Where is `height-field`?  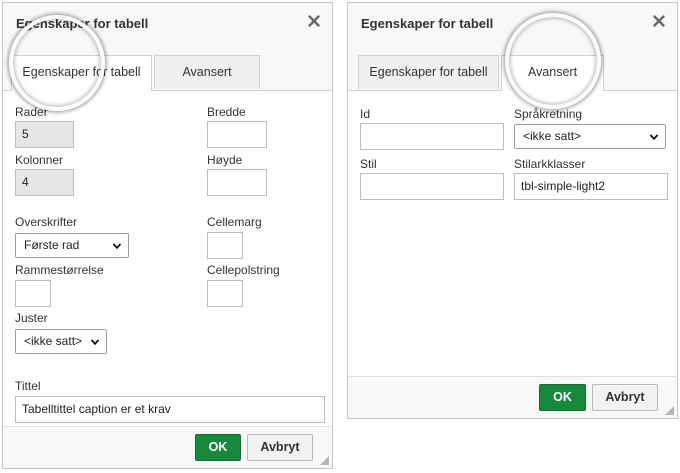
height-field is located at coordinates (237, 182).